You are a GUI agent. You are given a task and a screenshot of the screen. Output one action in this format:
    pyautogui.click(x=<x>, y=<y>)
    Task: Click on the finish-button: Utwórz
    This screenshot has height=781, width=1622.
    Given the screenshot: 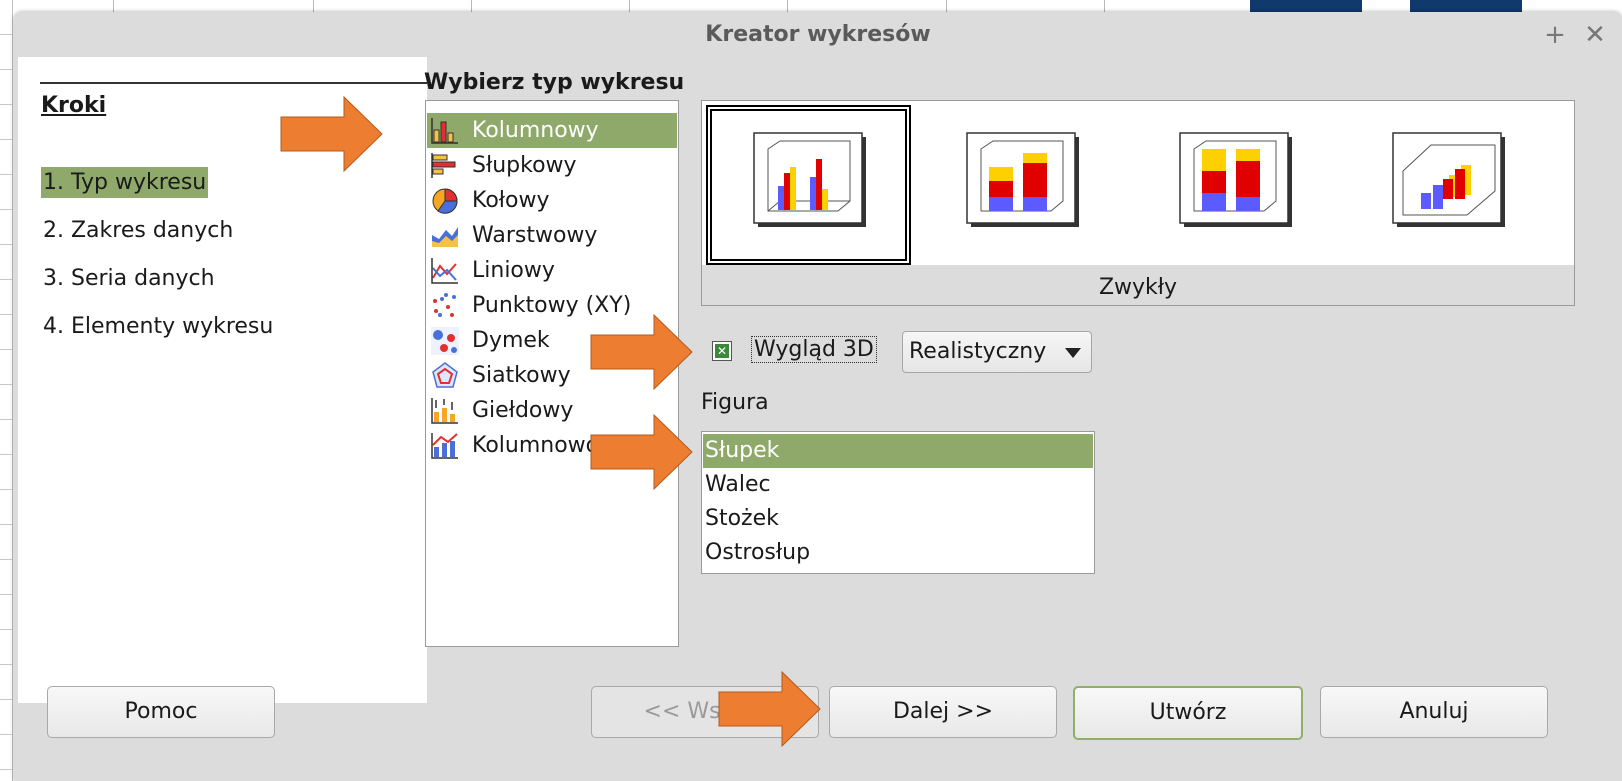 What is the action you would take?
    pyautogui.click(x=1188, y=713)
    